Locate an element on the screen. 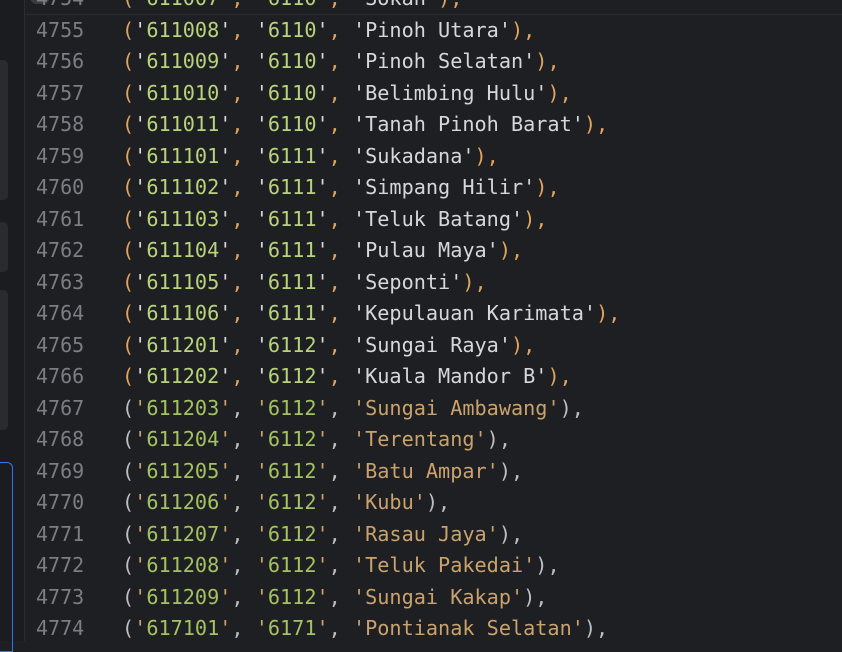 Image resolution: width=842 pixels, height=652 pixels. code-text: ('611205', '6112', 'Batu Ampar'), is located at coordinates (322, 471).